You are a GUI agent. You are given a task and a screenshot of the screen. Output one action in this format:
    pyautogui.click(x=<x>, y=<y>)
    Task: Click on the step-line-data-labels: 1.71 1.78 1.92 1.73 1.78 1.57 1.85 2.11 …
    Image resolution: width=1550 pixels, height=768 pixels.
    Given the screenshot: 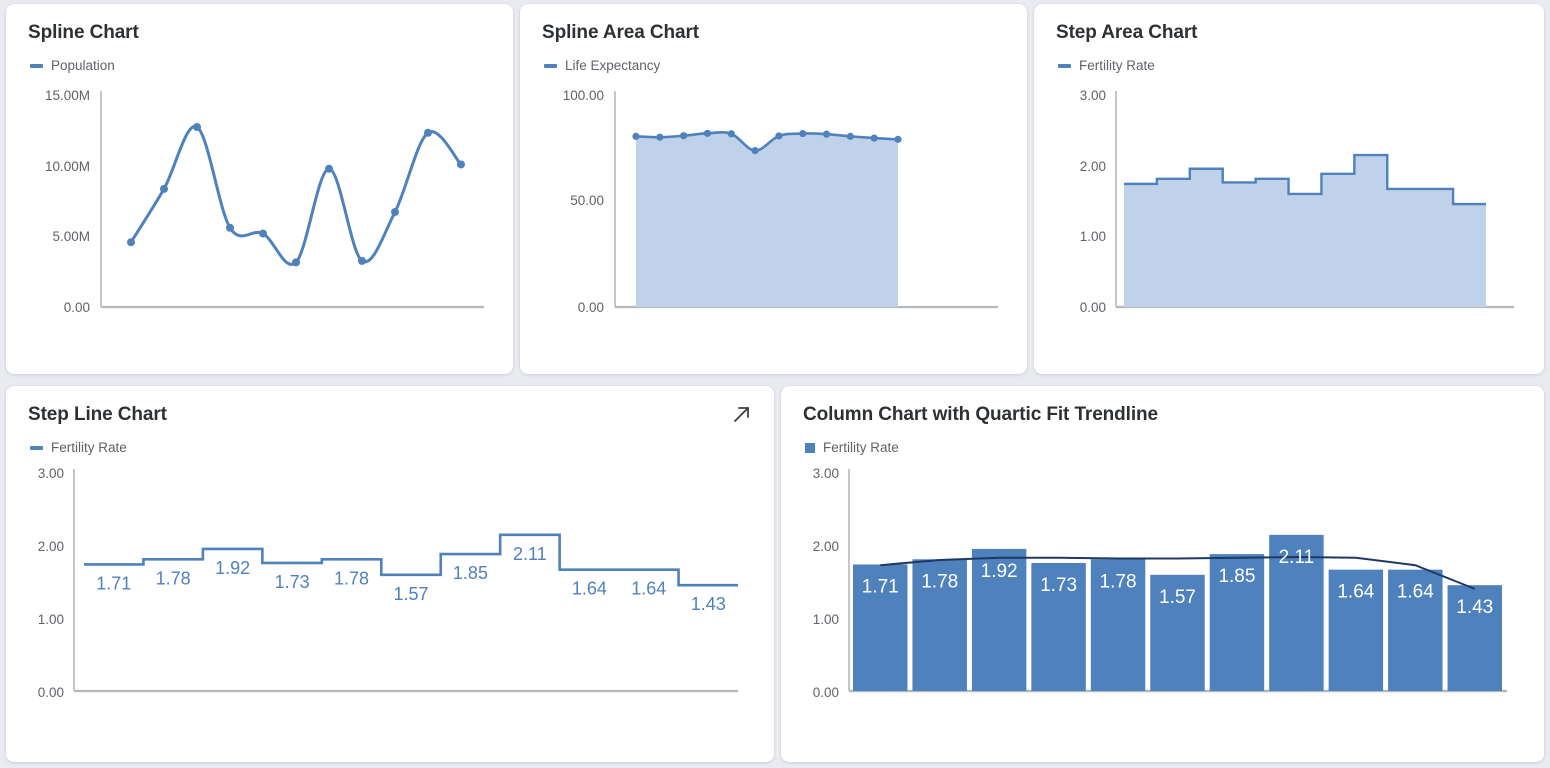 What is the action you would take?
    pyautogui.click(x=411, y=579)
    